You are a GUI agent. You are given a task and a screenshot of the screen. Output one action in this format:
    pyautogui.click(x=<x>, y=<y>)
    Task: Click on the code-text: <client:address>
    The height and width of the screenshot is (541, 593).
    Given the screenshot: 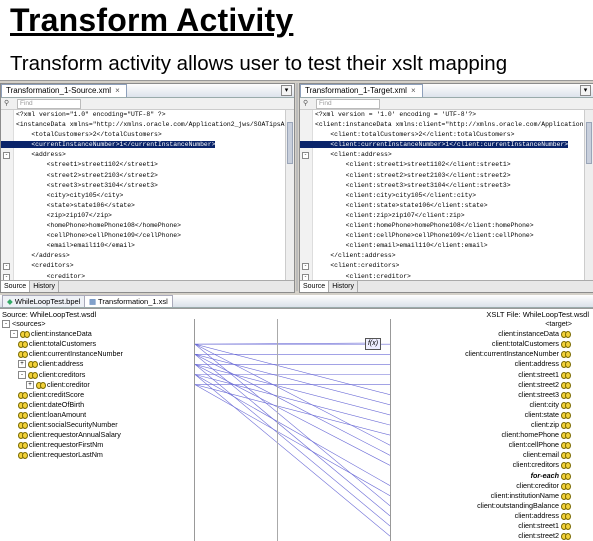 What is the action you would take?
    pyautogui.click(x=353, y=155)
    